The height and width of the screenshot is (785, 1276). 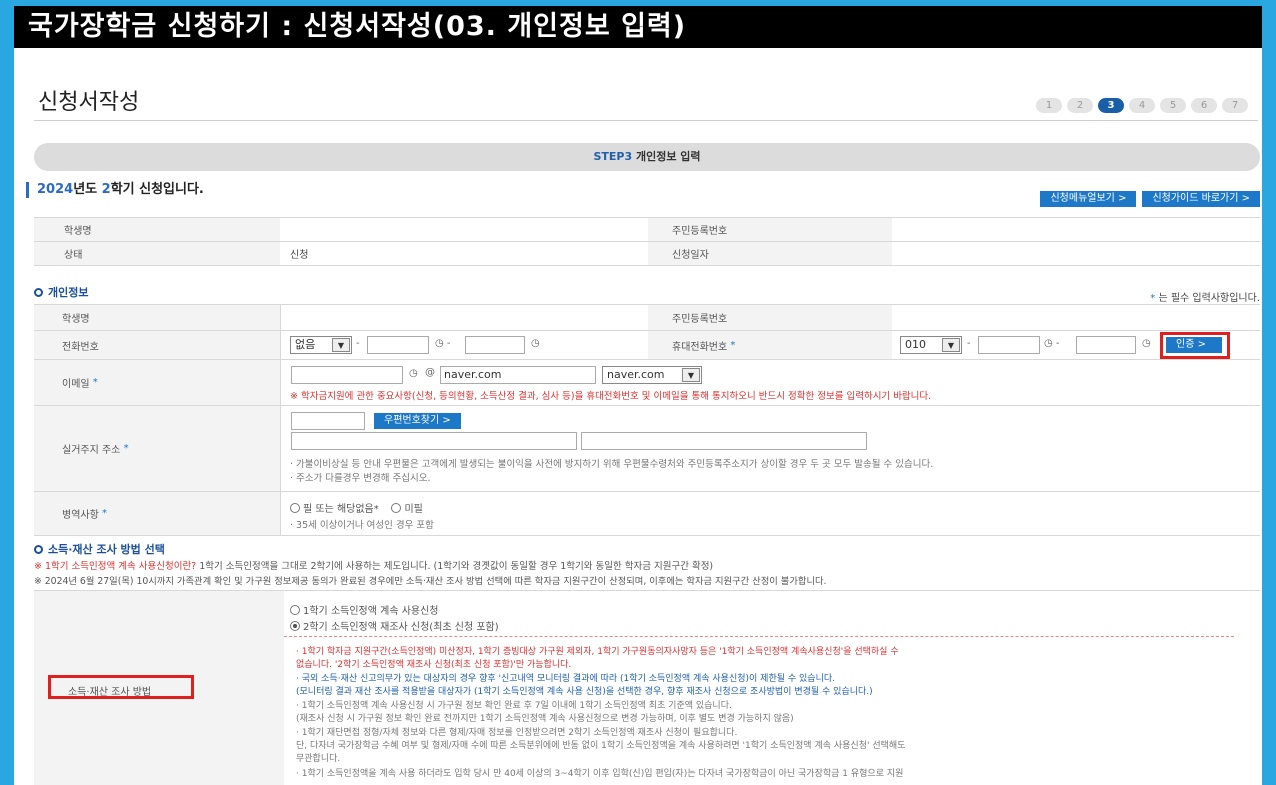 What do you see at coordinates (157, 318) in the screenshot?
I see `name-label: 학생명` at bounding box center [157, 318].